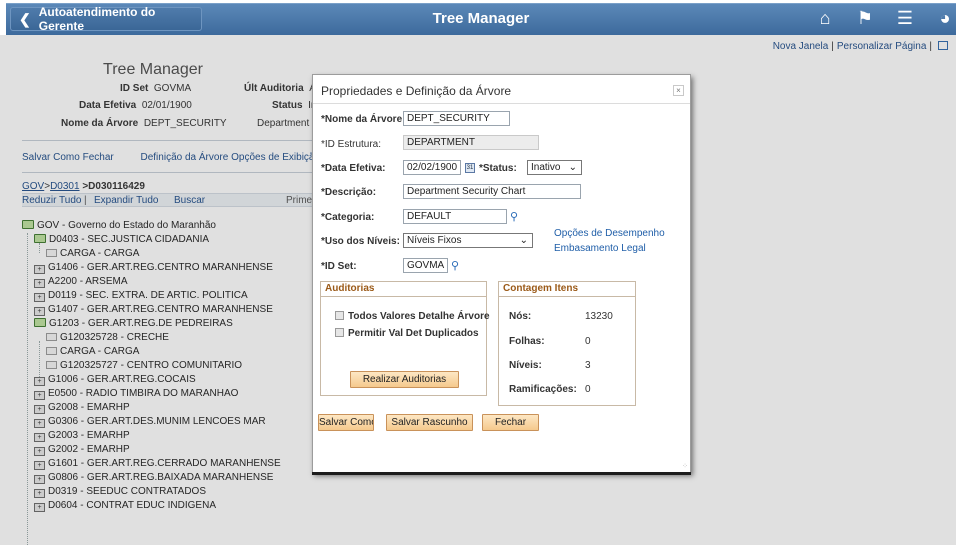 The height and width of the screenshot is (545, 956). I want to click on tree-name-field: DEPT_SECURITY, so click(456, 118).